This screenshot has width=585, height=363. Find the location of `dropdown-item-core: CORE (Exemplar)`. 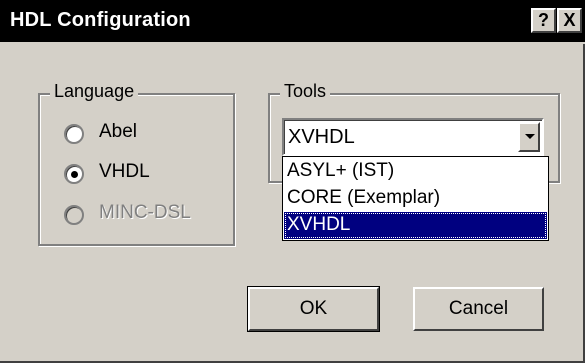

dropdown-item-core: CORE (Exemplar) is located at coordinates (415, 198).